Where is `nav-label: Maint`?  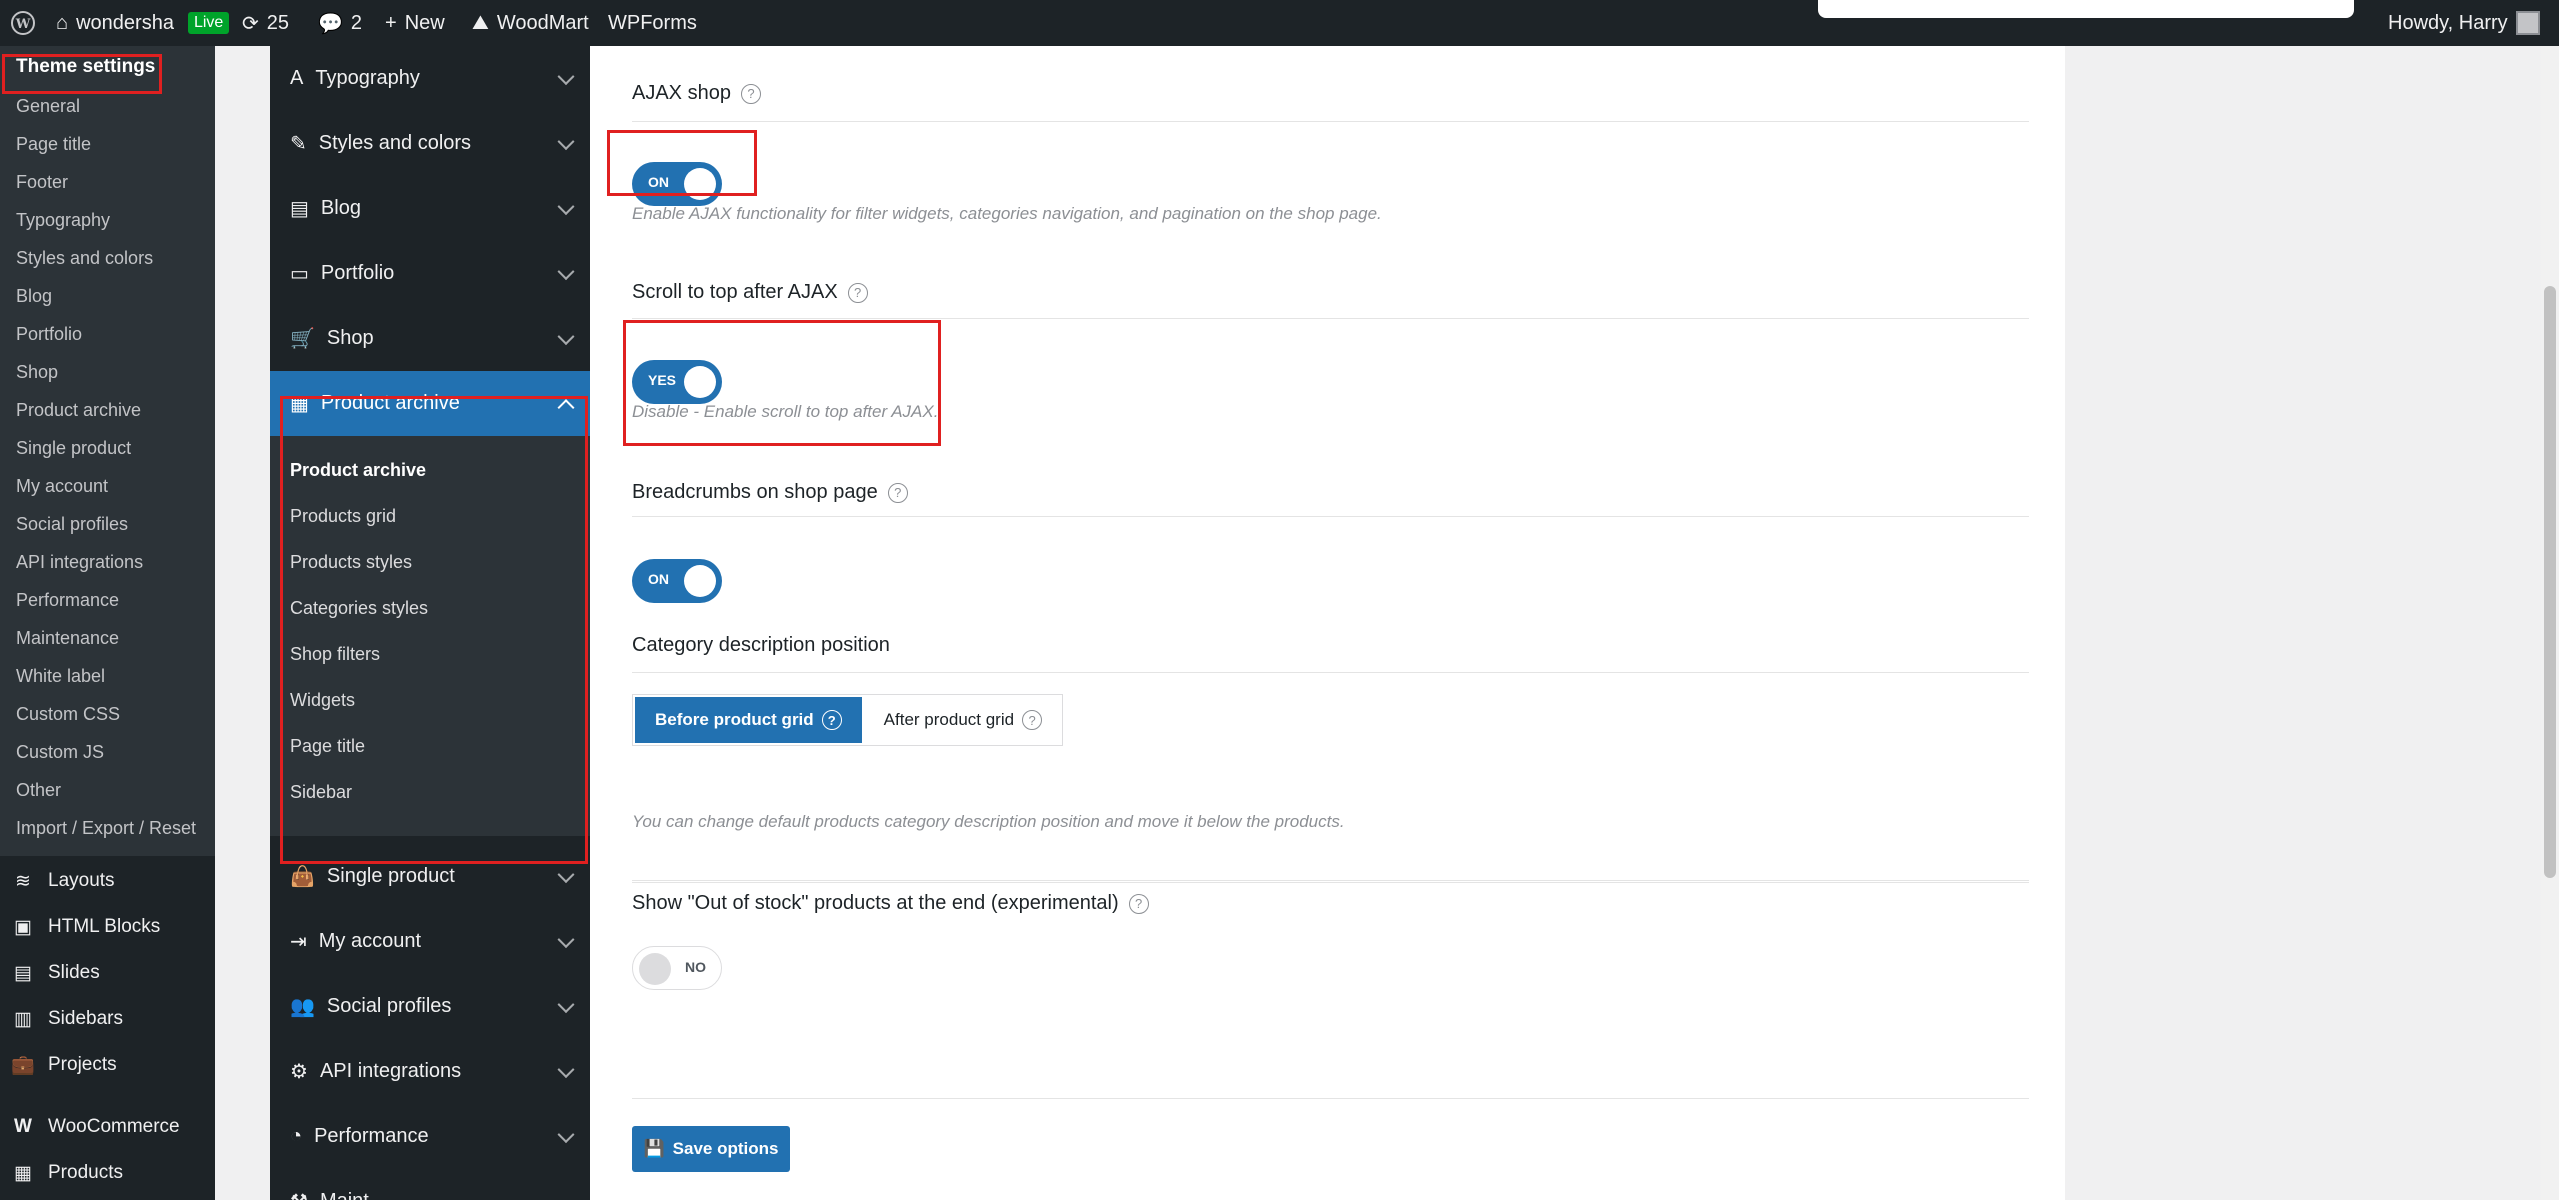 nav-label: Maint is located at coordinates (344, 1195).